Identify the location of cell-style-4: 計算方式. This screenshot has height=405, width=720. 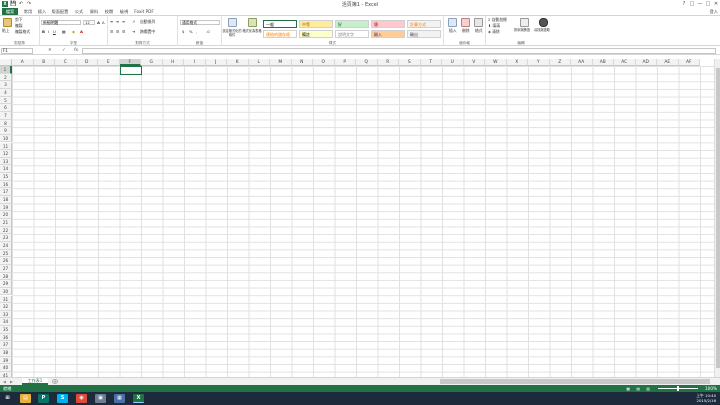
(424, 24).